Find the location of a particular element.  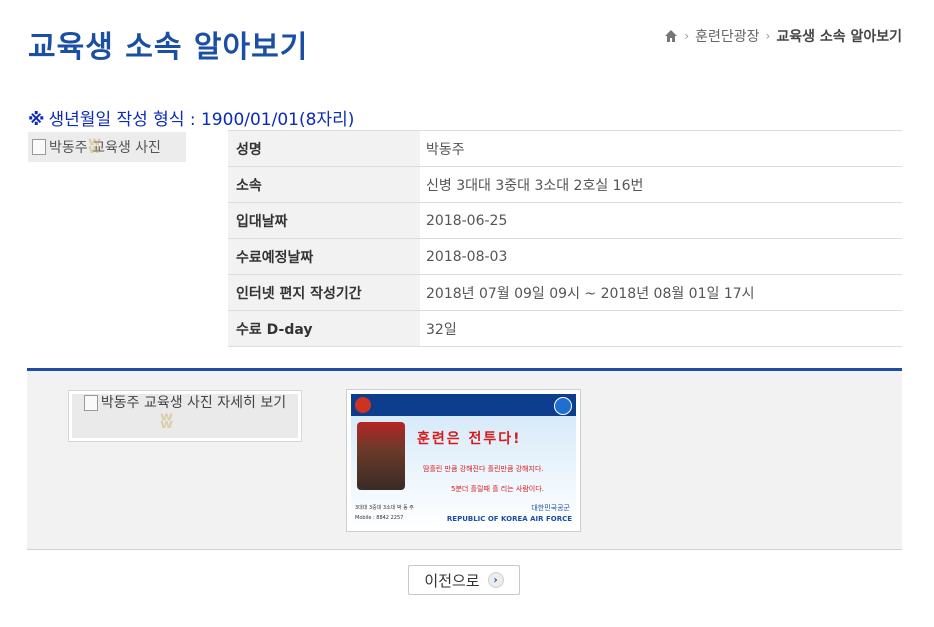

photo-detail-alt: 박동주 교육생 사진 자세히 보기 is located at coordinates (193, 403).